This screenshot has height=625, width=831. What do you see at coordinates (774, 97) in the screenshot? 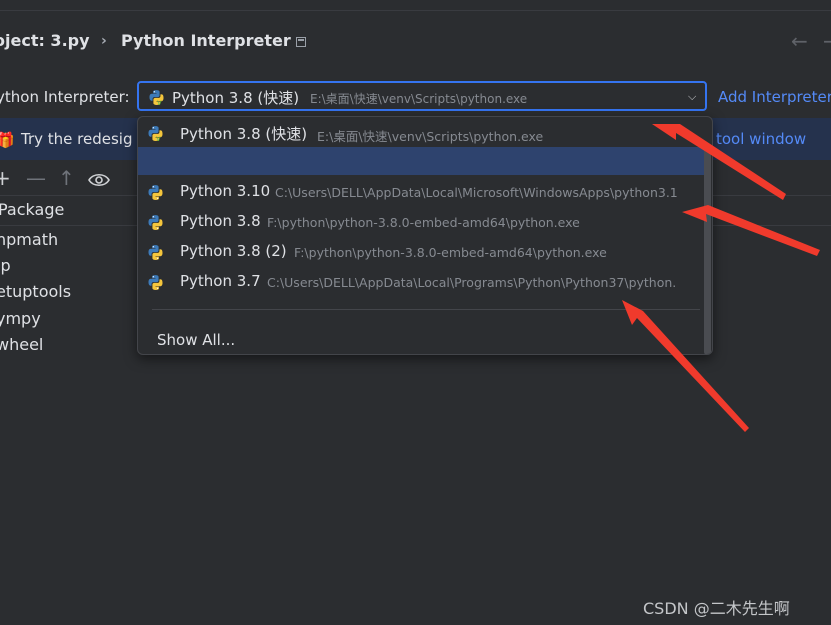
I see `add-interpreter-link: Add Interpreter` at bounding box center [774, 97].